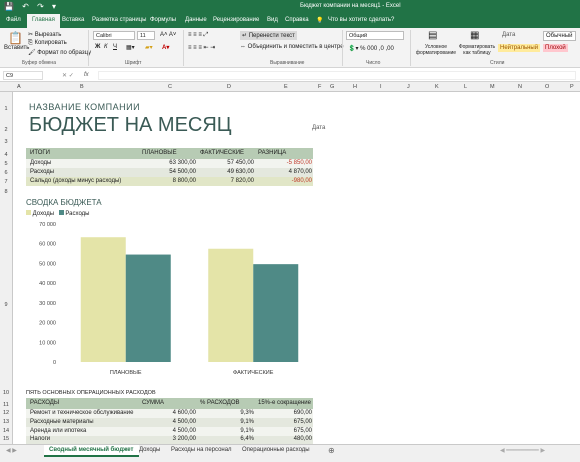 The image size is (580, 462). I want to click on fill-color-icon: ▰▾, so click(149, 47).